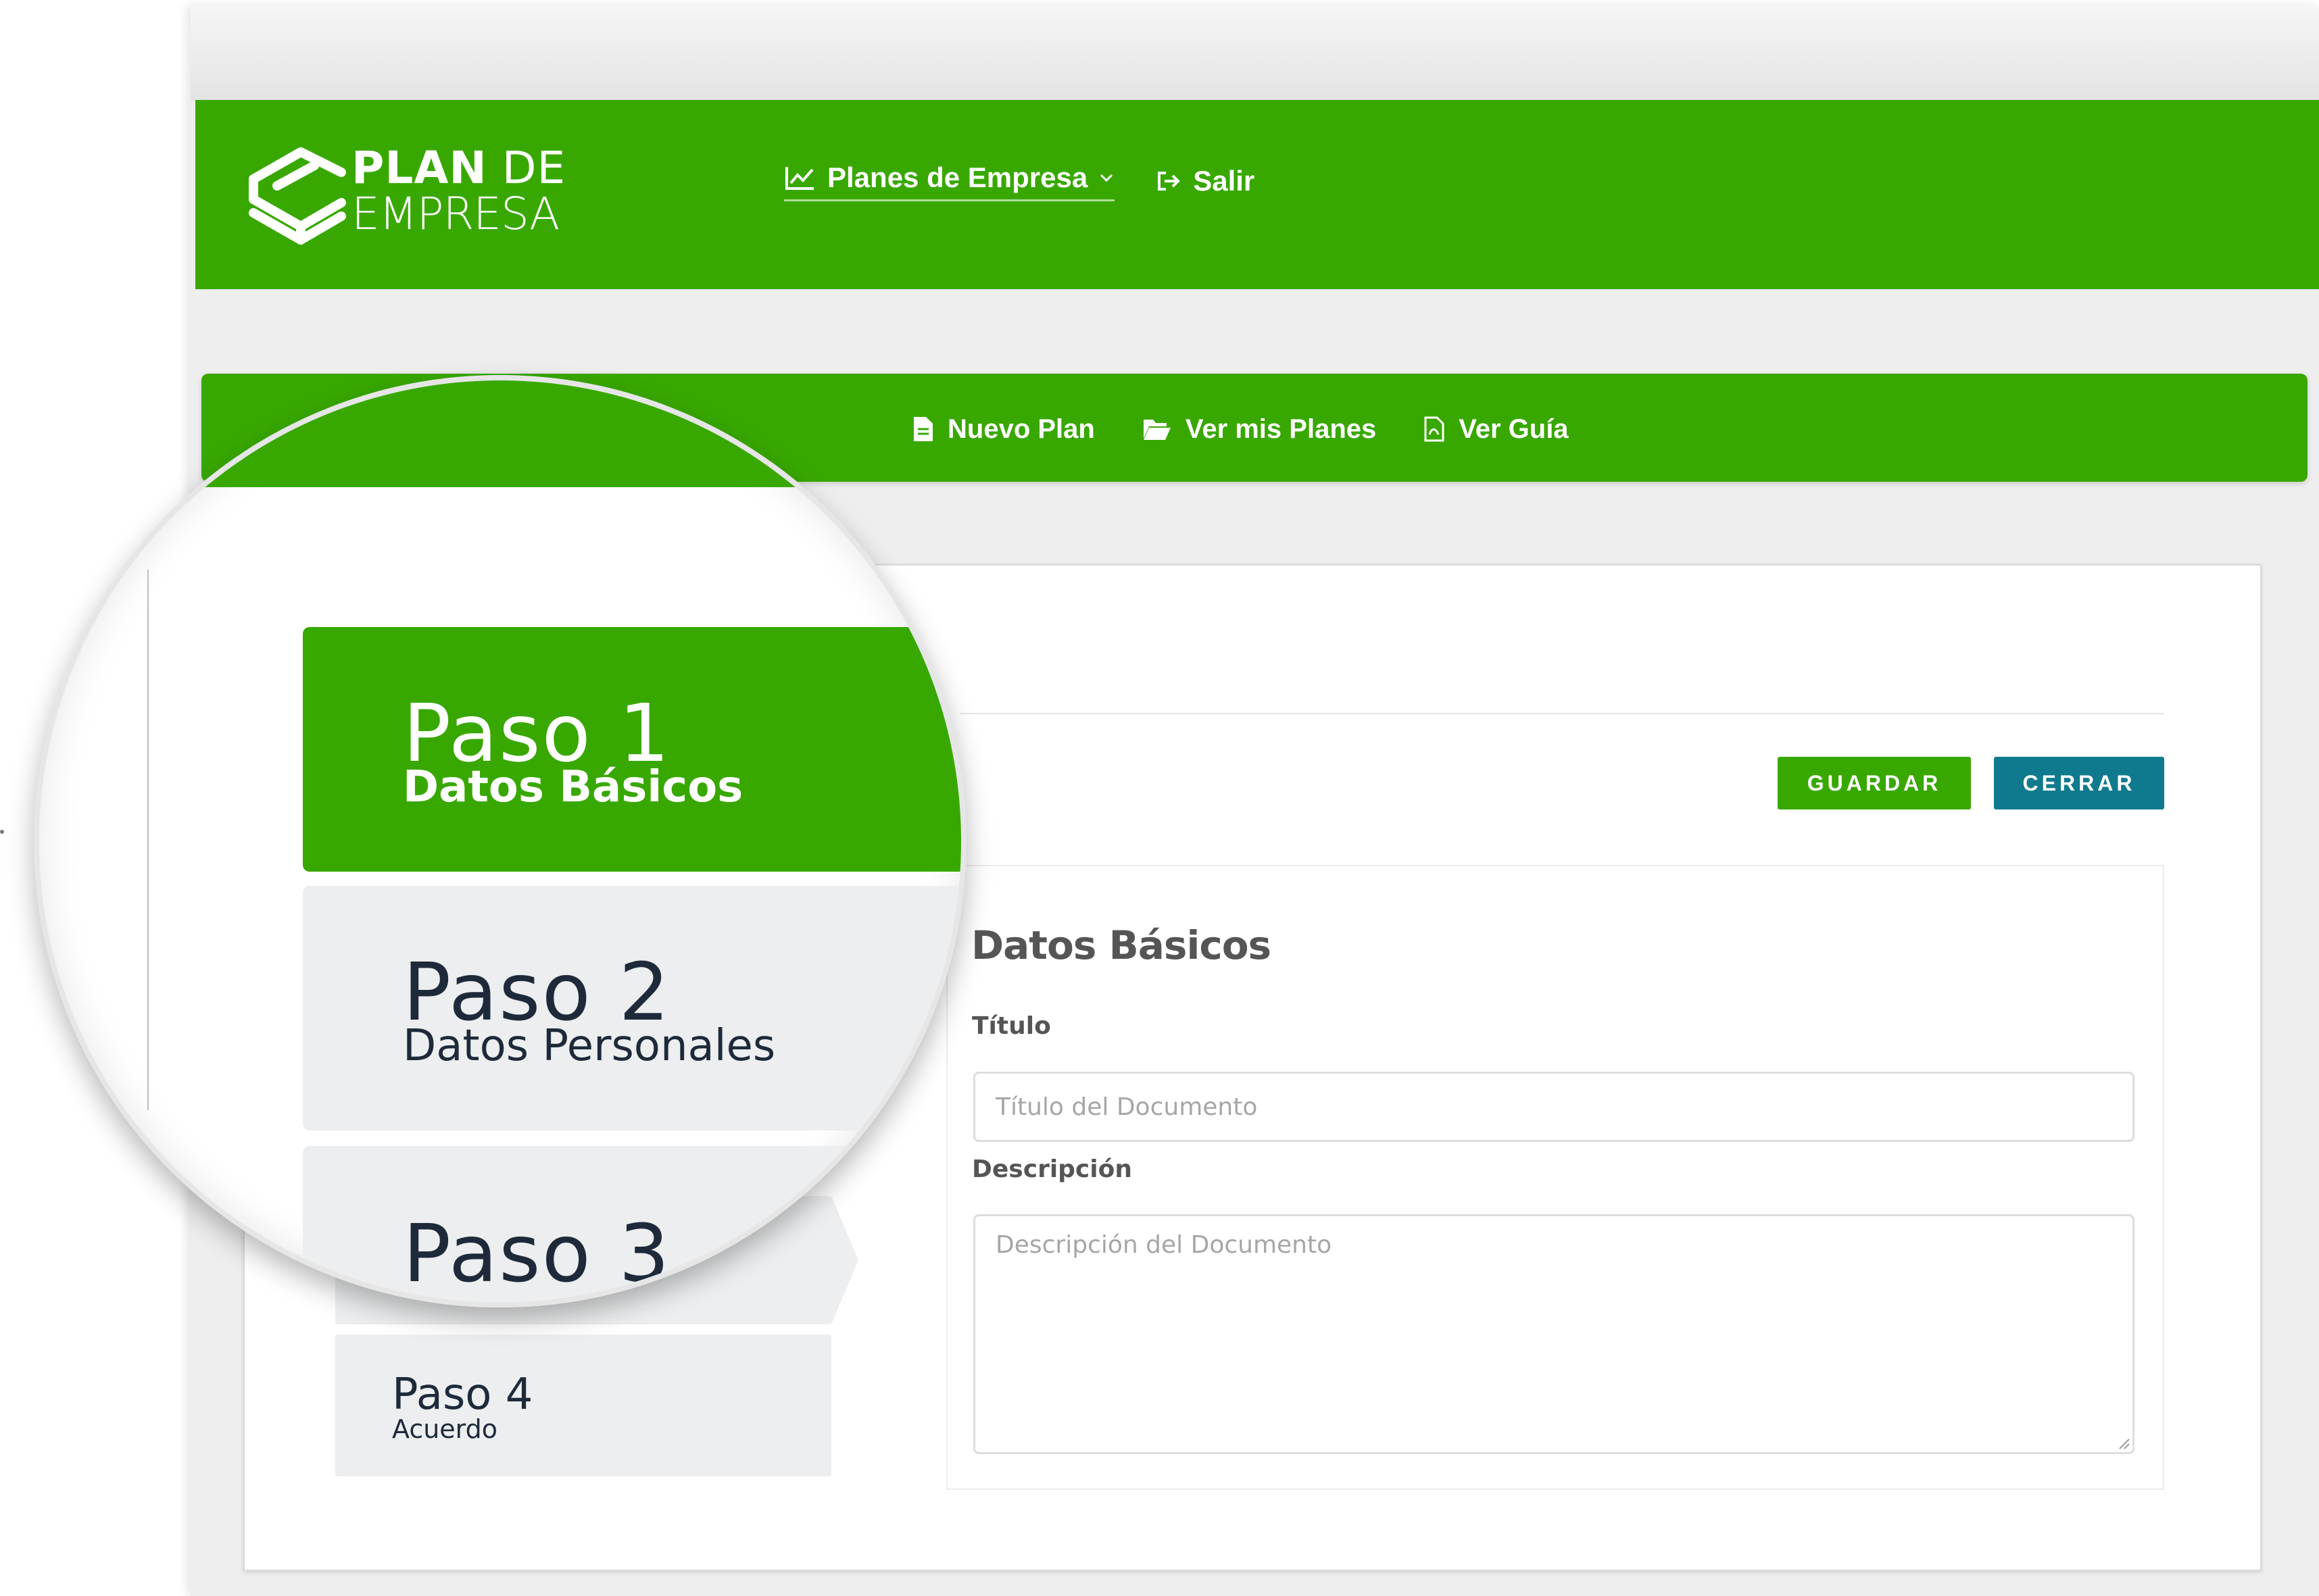 The width and height of the screenshot is (2319, 1596). Describe the element at coordinates (1434, 429) in the screenshot. I see `file-pdf-icon` at that location.